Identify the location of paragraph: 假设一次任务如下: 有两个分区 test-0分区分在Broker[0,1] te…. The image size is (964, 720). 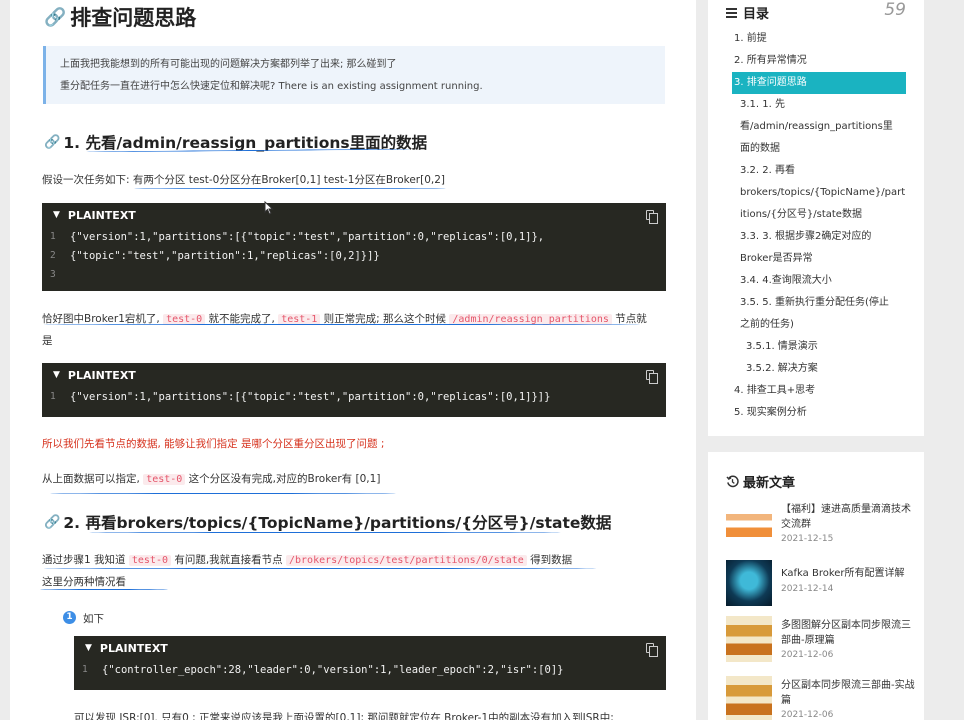
(243, 179).